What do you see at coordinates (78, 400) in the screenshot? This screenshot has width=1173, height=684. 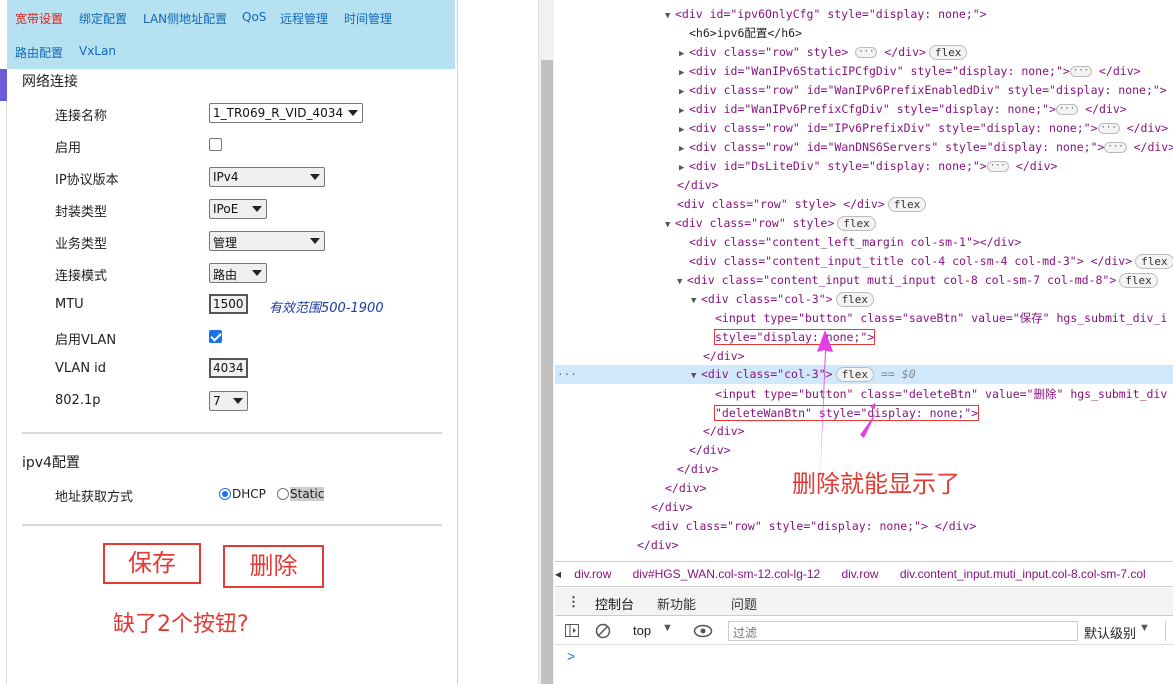 I see `dot1p-label: 802.1p` at bounding box center [78, 400].